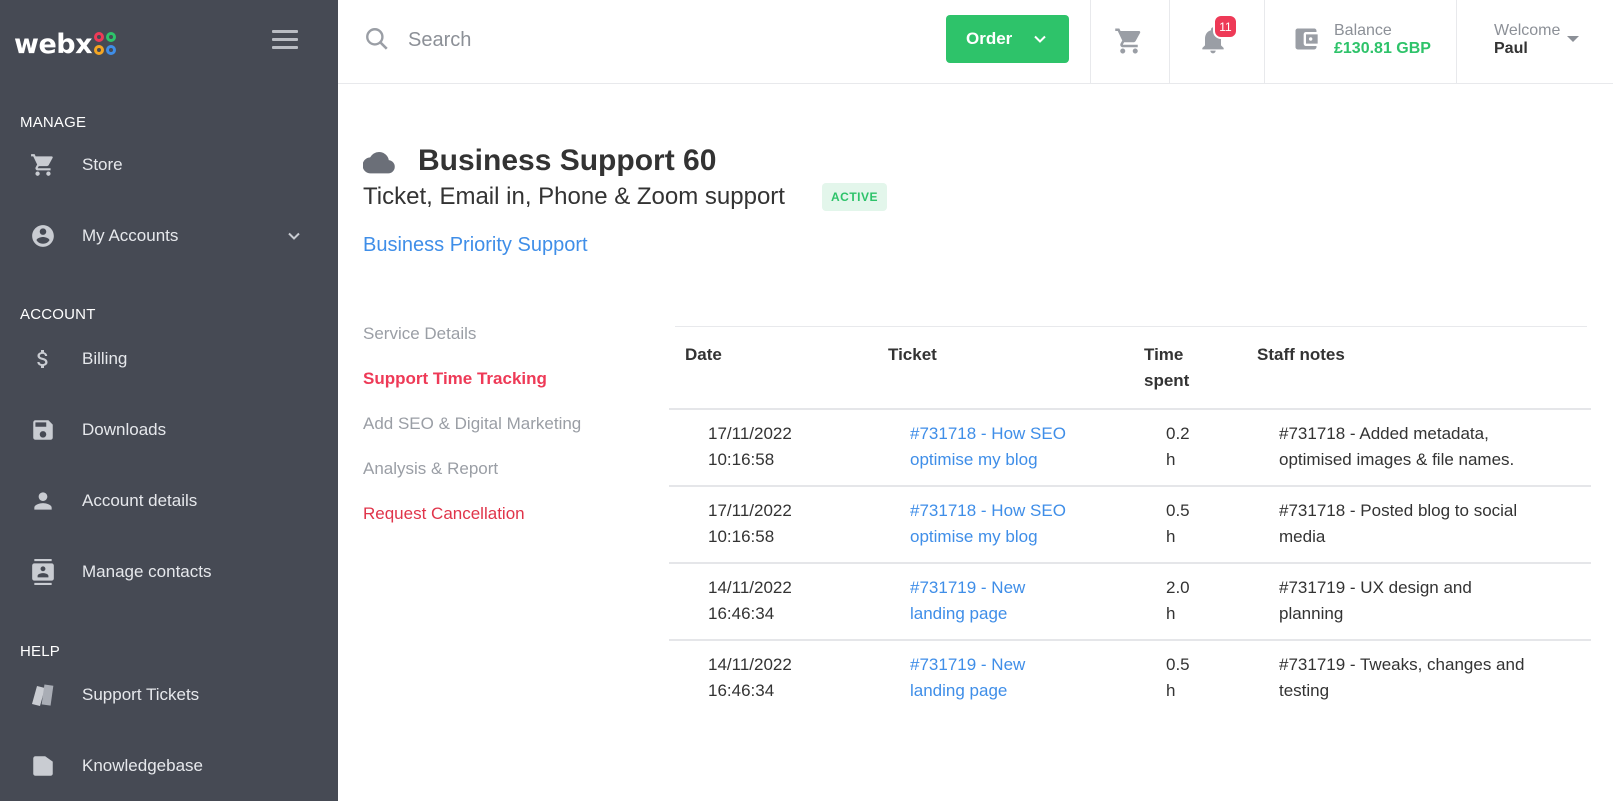 The height and width of the screenshot is (801, 1613). What do you see at coordinates (741, 613) in the screenshot?
I see `time-value: 16:46:34` at bounding box center [741, 613].